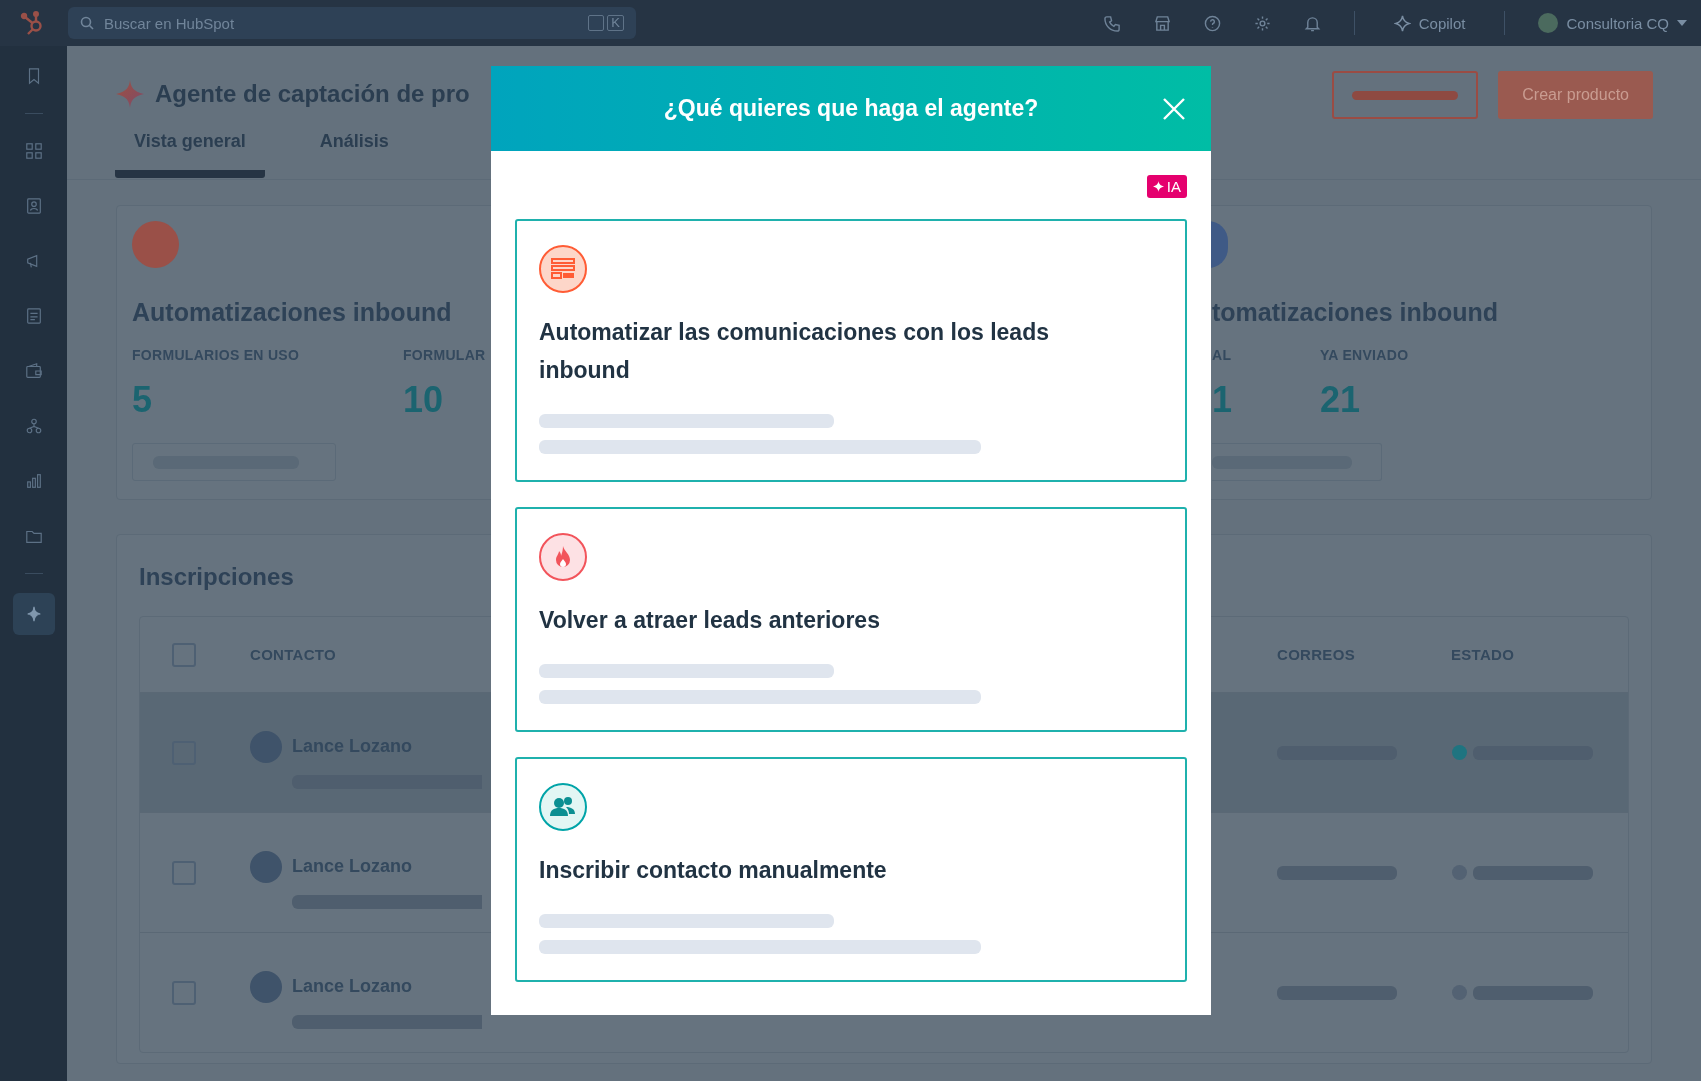  I want to click on shortcut-key: K, so click(615, 23).